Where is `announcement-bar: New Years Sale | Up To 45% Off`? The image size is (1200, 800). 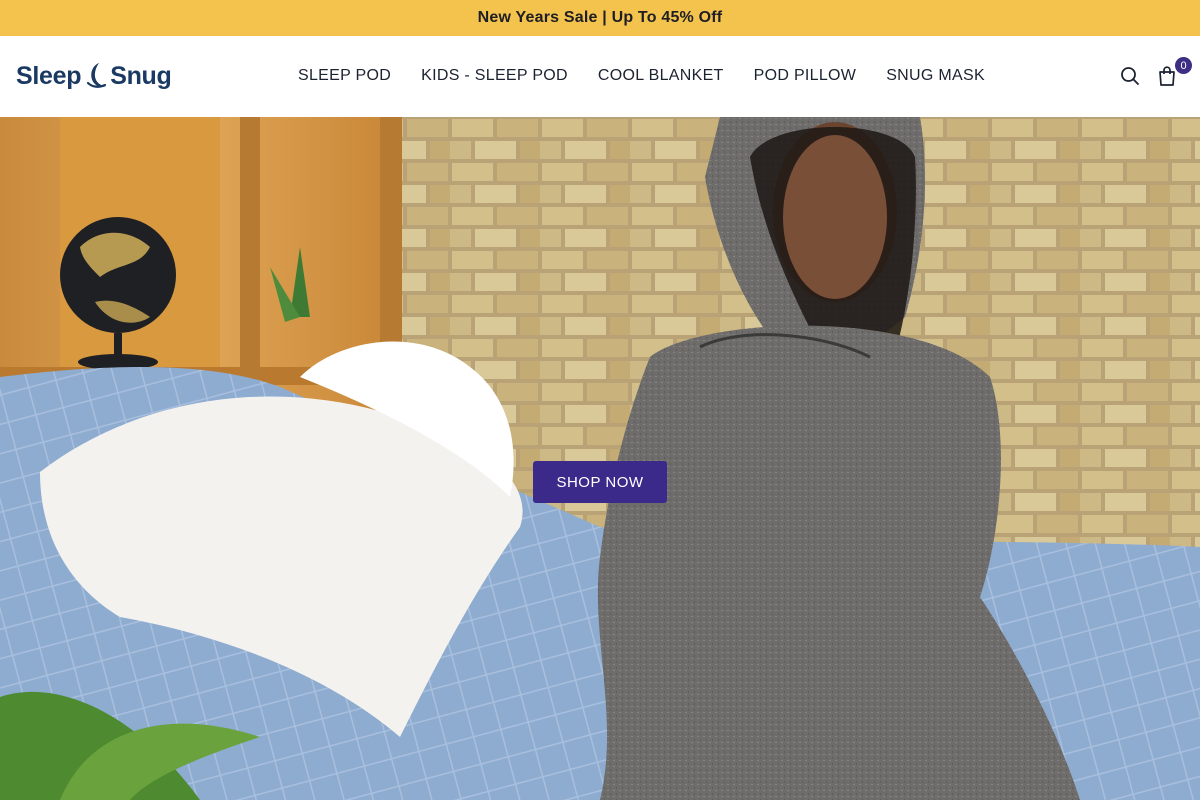
announcement-bar: New Years Sale | Up To 45% Off is located at coordinates (600, 18).